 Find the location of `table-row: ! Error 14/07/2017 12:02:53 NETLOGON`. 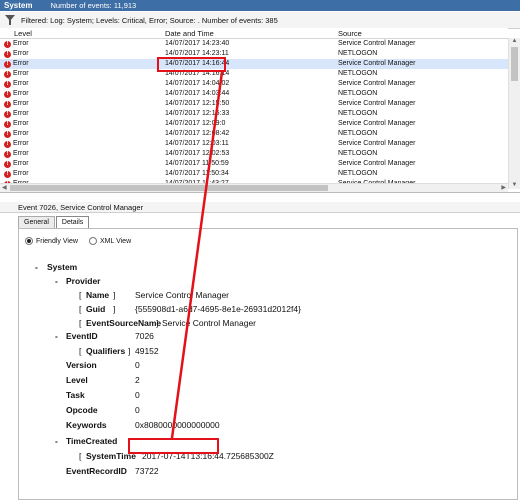

table-row: ! Error 14/07/2017 12:02:53 NETLOGON is located at coordinates (254, 154).